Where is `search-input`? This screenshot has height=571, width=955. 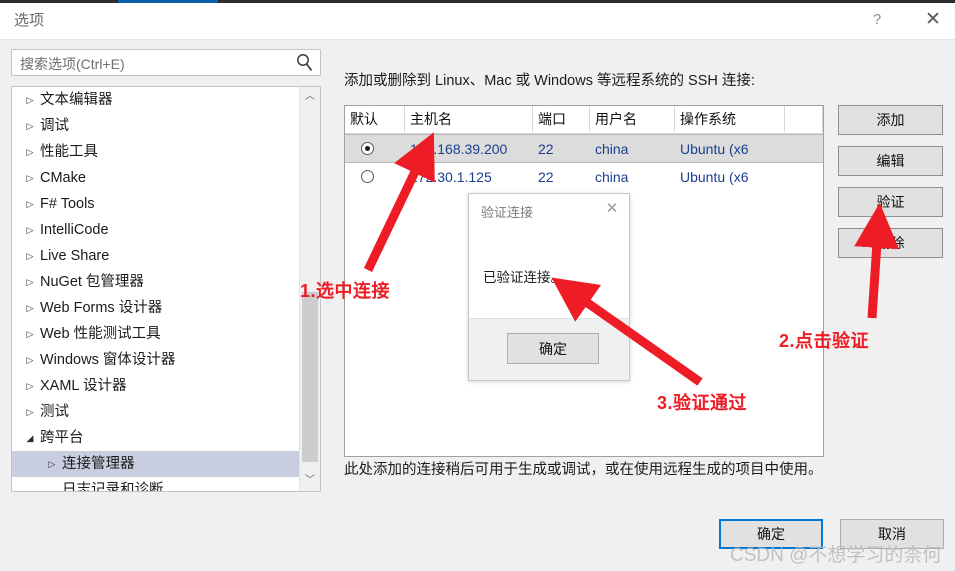 search-input is located at coordinates (154, 63).